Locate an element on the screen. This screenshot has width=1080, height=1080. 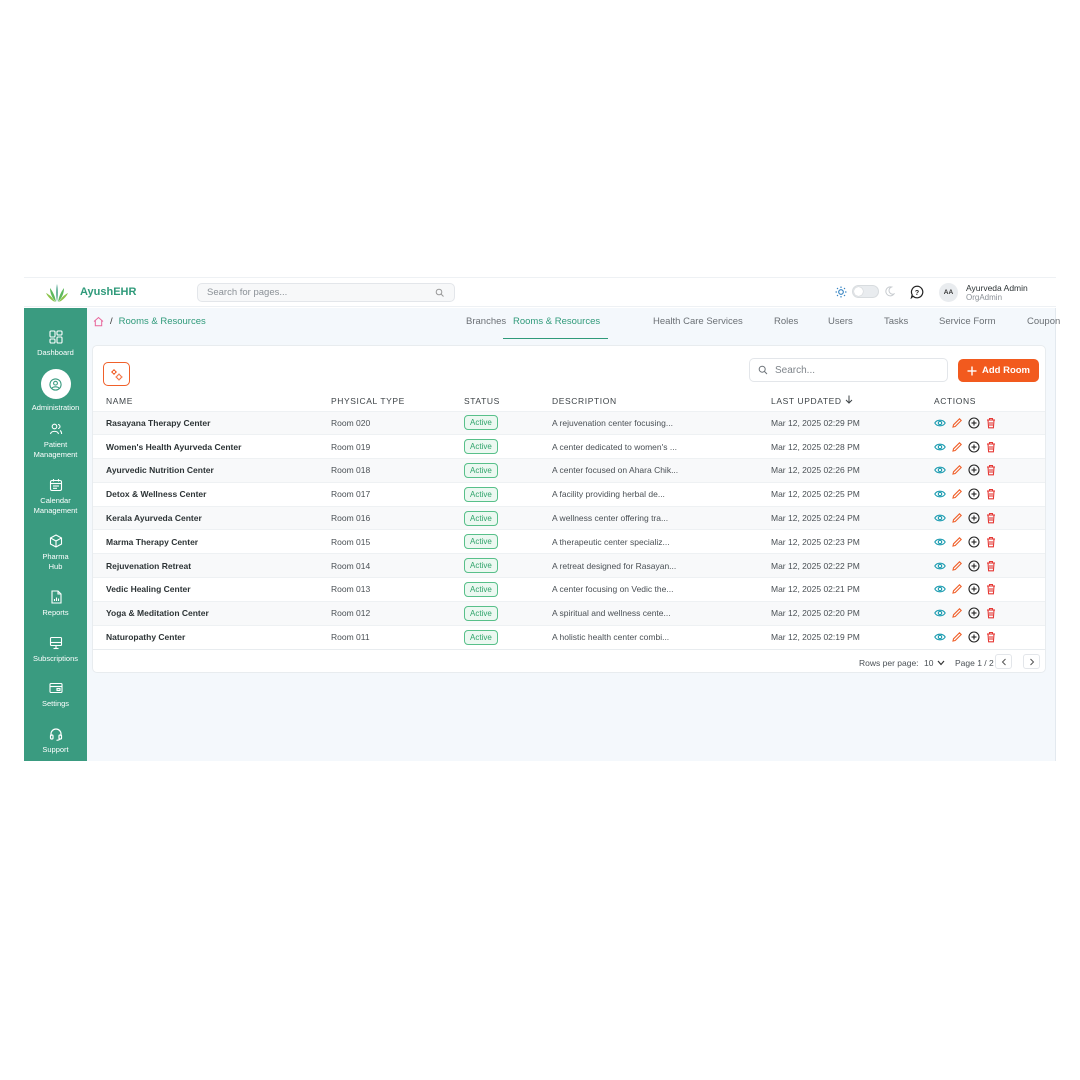
filter-button is located at coordinates (116, 374).